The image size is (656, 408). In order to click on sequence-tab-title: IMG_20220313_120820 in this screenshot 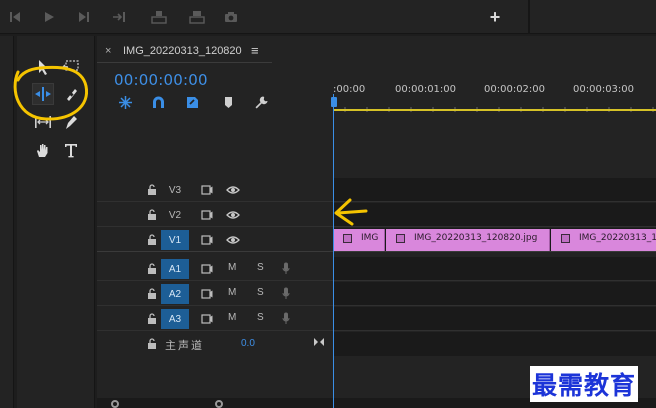, I will do `click(182, 51)`.